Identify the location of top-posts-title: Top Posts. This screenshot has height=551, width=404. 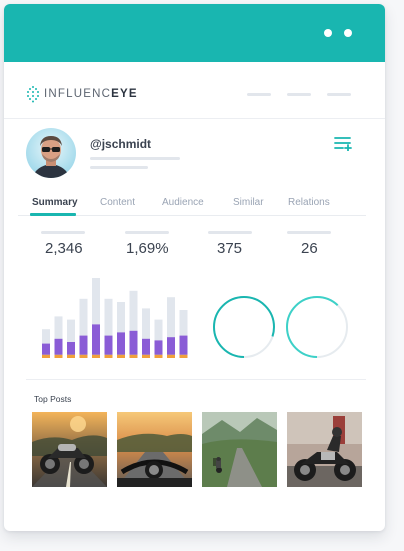
(53, 399).